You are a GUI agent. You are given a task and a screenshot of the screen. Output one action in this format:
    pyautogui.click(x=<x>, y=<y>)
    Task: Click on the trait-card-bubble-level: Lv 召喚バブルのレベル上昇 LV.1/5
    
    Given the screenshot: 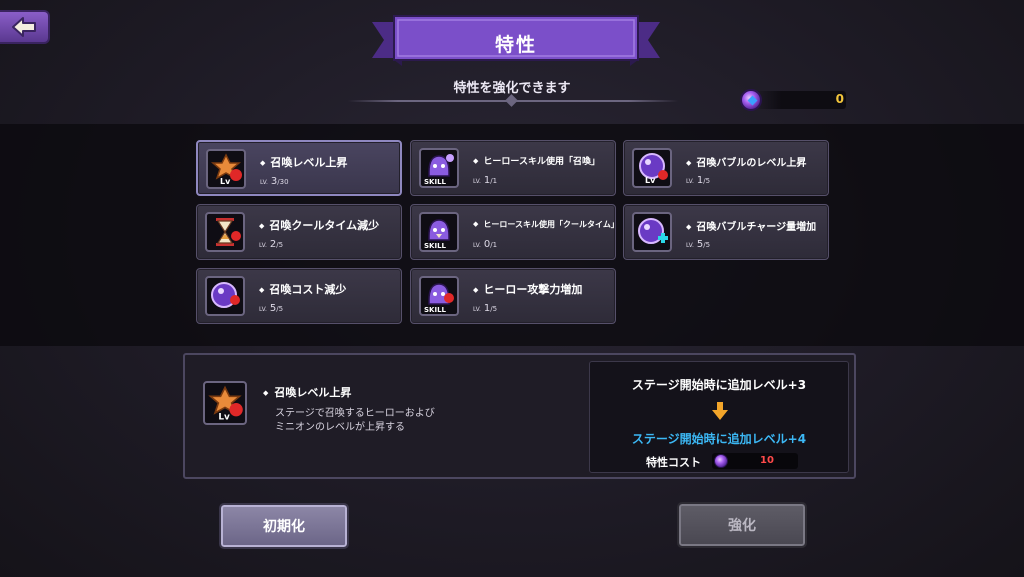 What is the action you would take?
    pyautogui.click(x=726, y=168)
    